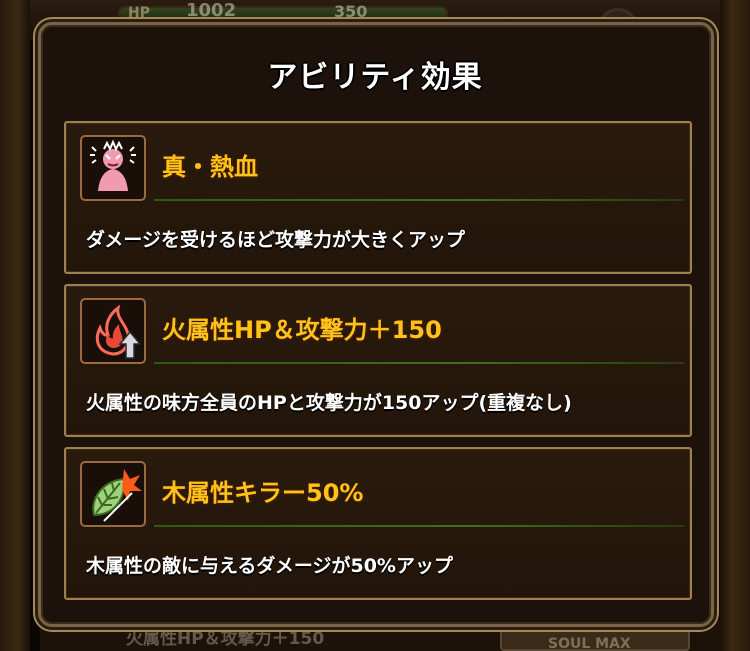 This screenshot has width=750, height=651. What do you see at coordinates (735, 325) in the screenshot?
I see `background-frame-right` at bounding box center [735, 325].